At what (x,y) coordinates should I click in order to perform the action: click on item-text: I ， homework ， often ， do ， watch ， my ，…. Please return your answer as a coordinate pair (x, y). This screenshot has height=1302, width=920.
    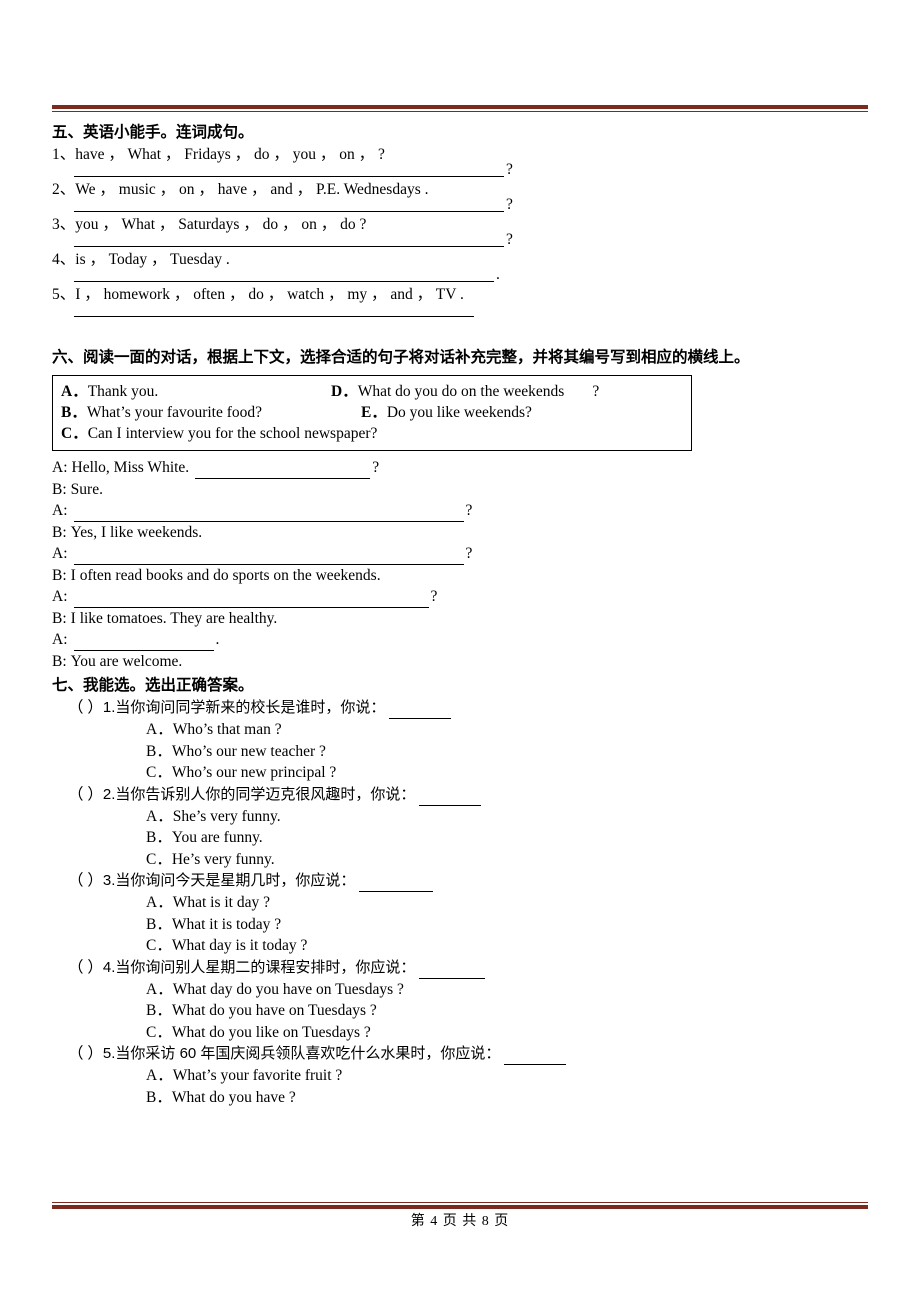
    Looking at the image, I should click on (269, 294).